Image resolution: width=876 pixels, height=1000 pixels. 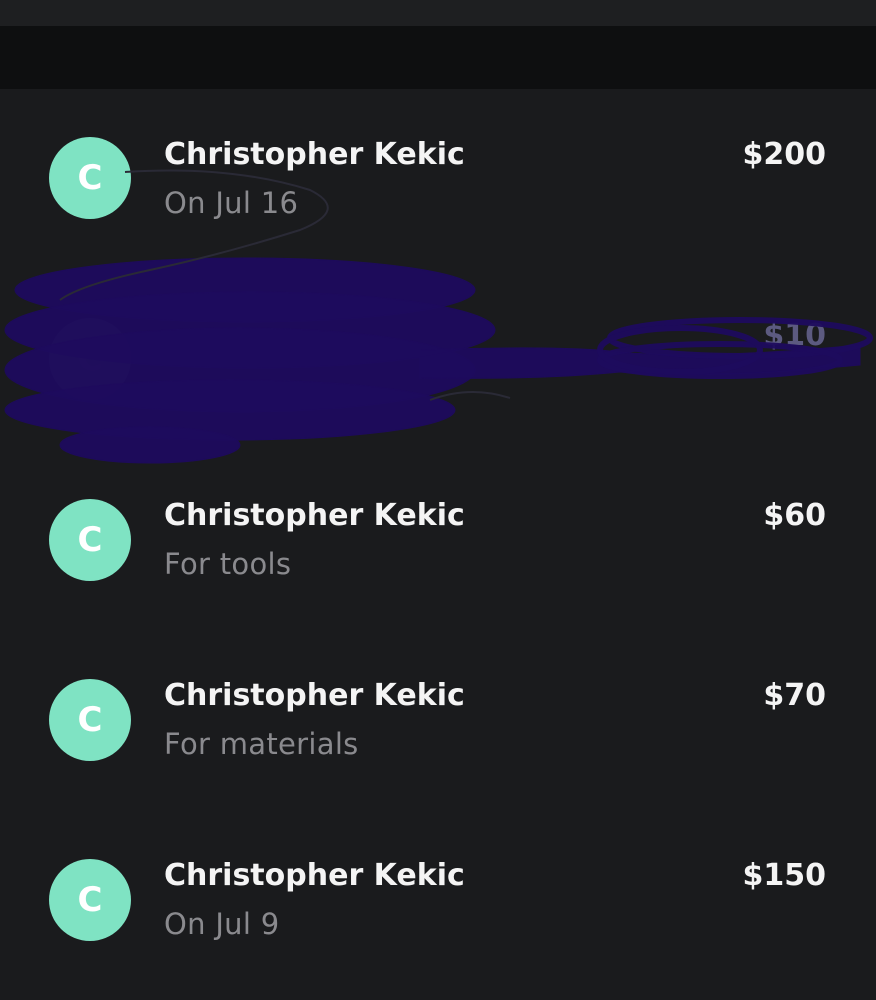 What do you see at coordinates (794, 695) in the screenshot?
I see `transaction-amount: $70` at bounding box center [794, 695].